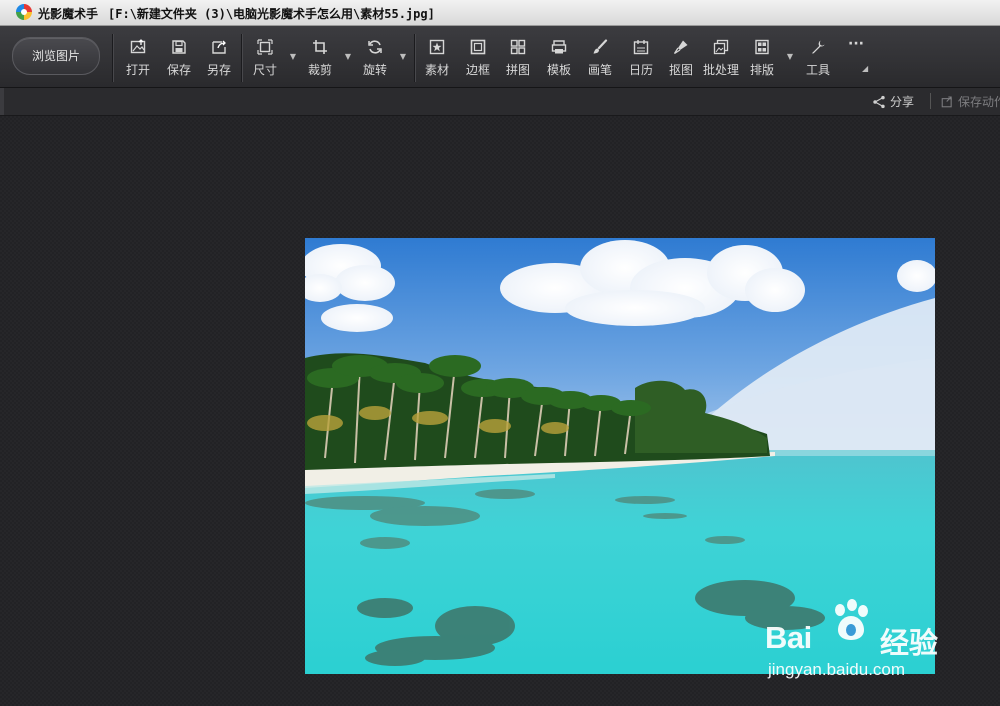 Image resolution: width=1000 pixels, height=706 pixels. Describe the element at coordinates (437, 47) in the screenshot. I see `star-frame-icon` at that location.